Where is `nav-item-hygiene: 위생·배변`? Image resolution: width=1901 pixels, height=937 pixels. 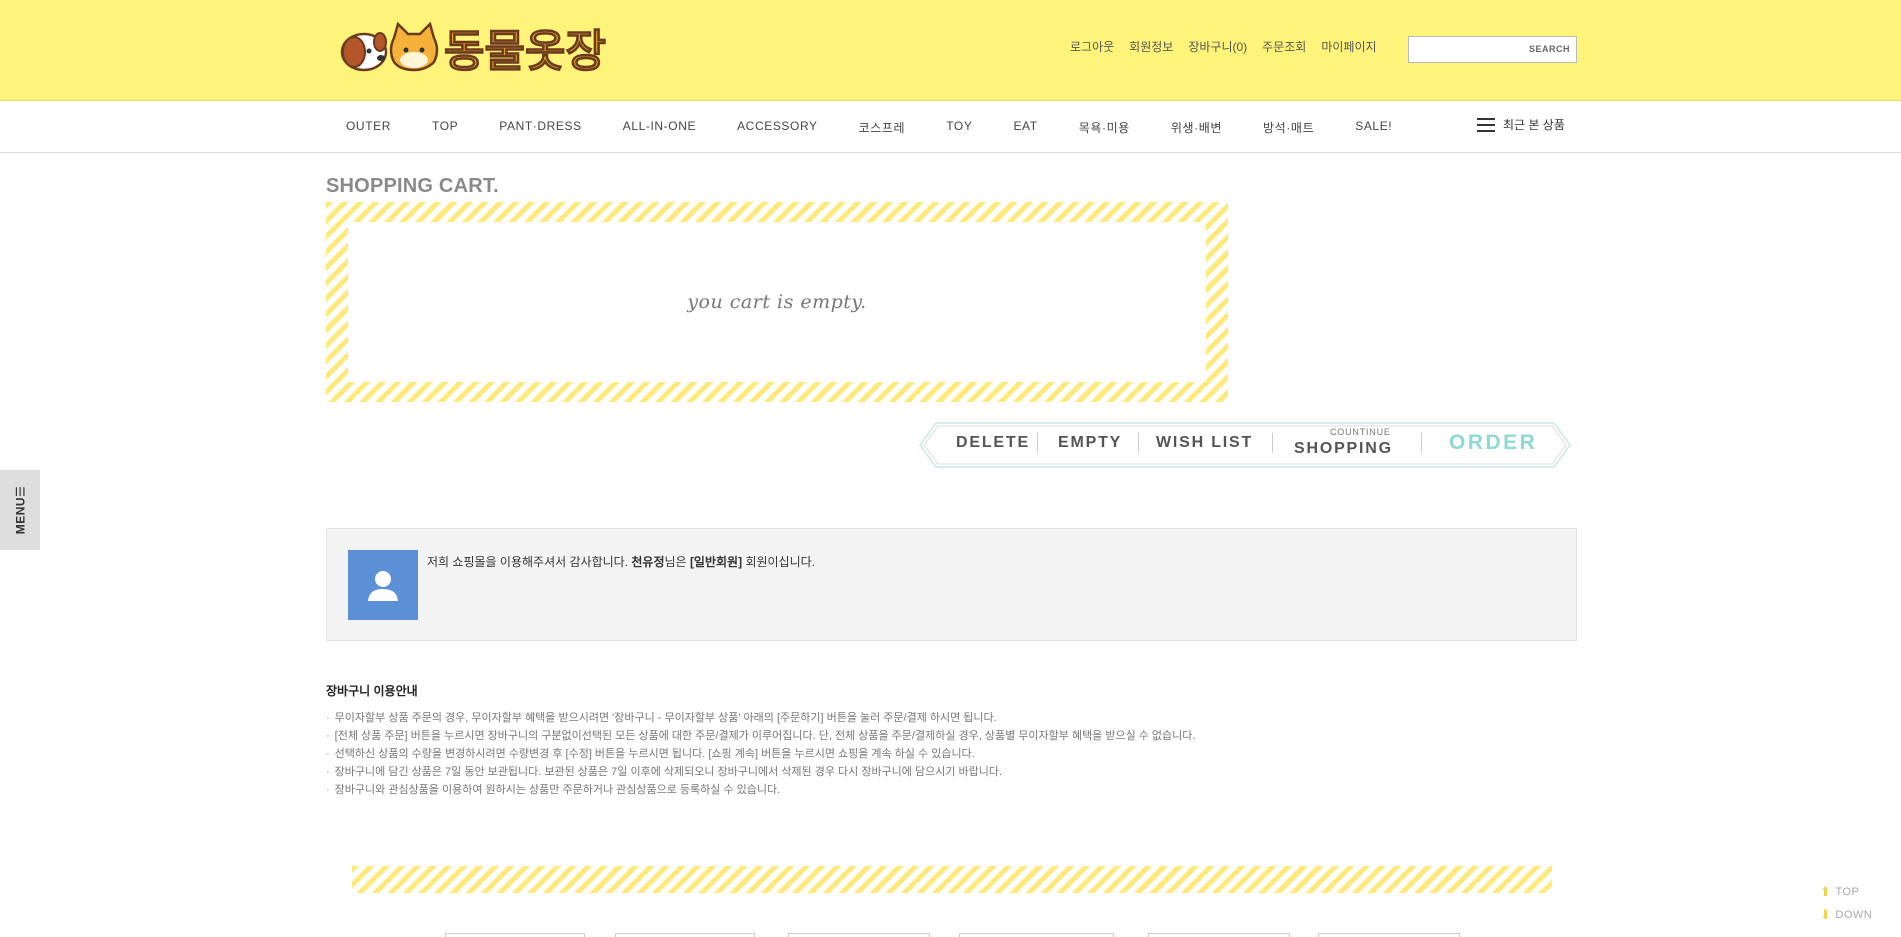 nav-item-hygiene: 위생·배변 is located at coordinates (1196, 127).